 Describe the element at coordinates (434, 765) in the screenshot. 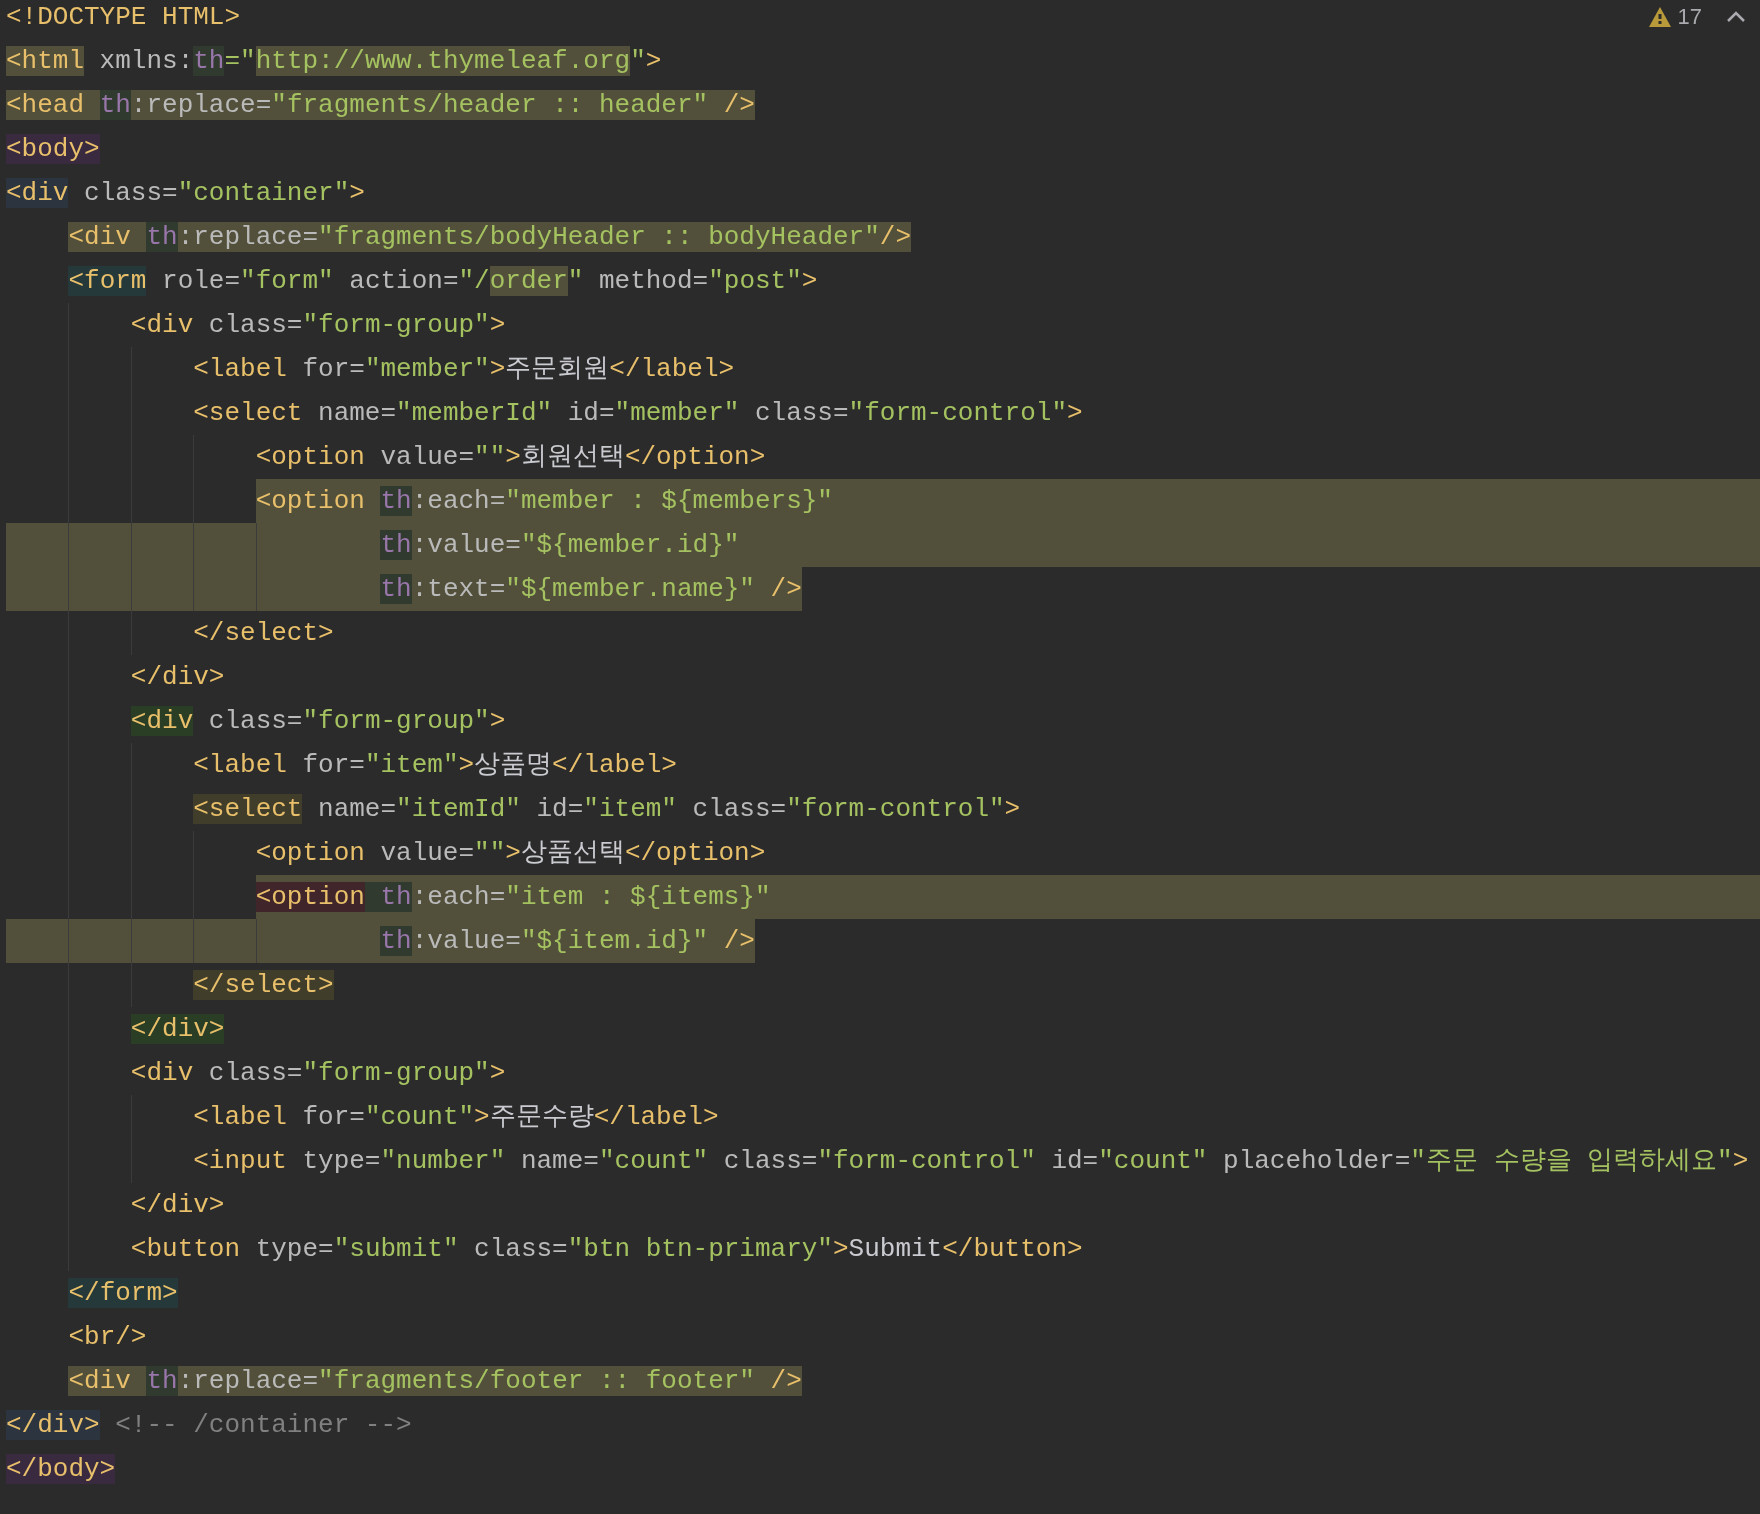

I see `code-line: <label for="item">상품명</label>` at that location.